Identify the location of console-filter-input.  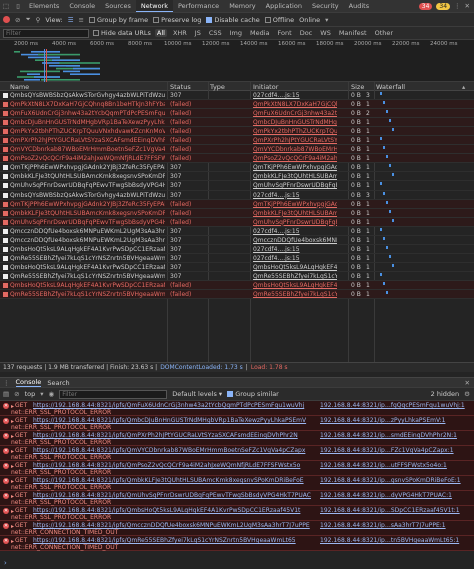
(113, 394).